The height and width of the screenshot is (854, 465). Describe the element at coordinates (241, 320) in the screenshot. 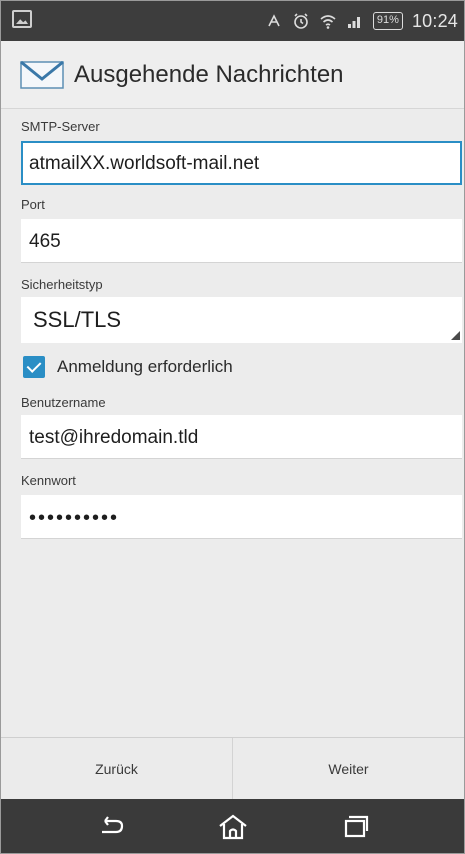

I see `security-type-select: SSL/TLS` at that location.